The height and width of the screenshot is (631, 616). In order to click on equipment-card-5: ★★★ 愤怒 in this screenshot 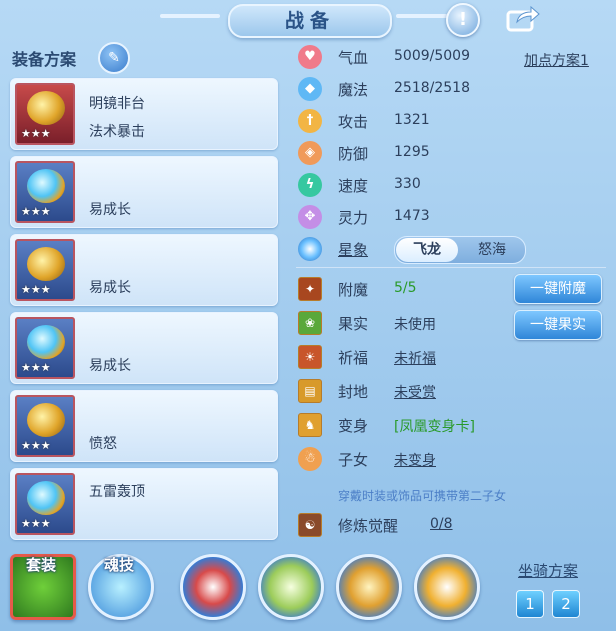, I will do `click(144, 426)`.